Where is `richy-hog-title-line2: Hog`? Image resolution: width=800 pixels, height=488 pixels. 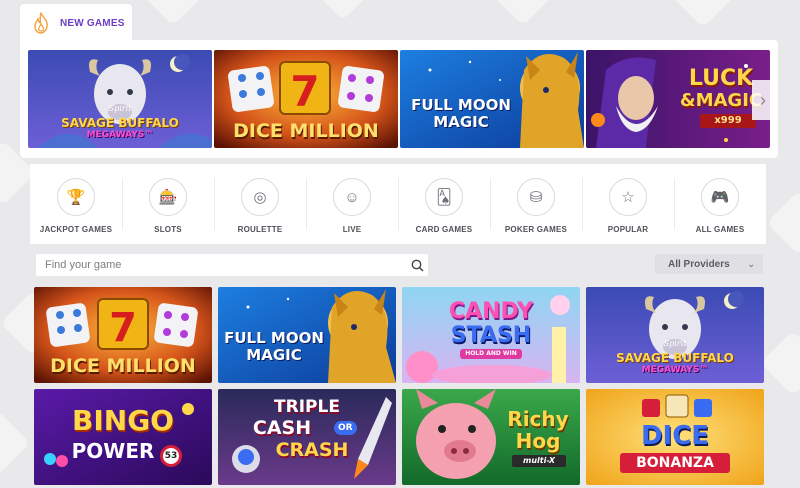 richy-hog-title-line2: Hog is located at coordinates (538, 441).